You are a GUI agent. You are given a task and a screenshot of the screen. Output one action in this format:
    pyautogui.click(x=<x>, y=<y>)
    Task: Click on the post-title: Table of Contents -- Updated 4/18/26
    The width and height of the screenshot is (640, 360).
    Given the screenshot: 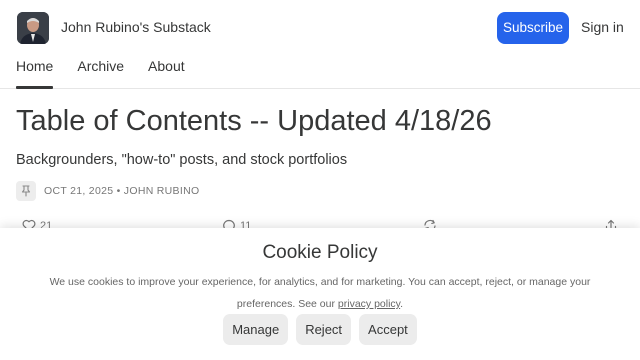 What is the action you would take?
    pyautogui.click(x=254, y=121)
    